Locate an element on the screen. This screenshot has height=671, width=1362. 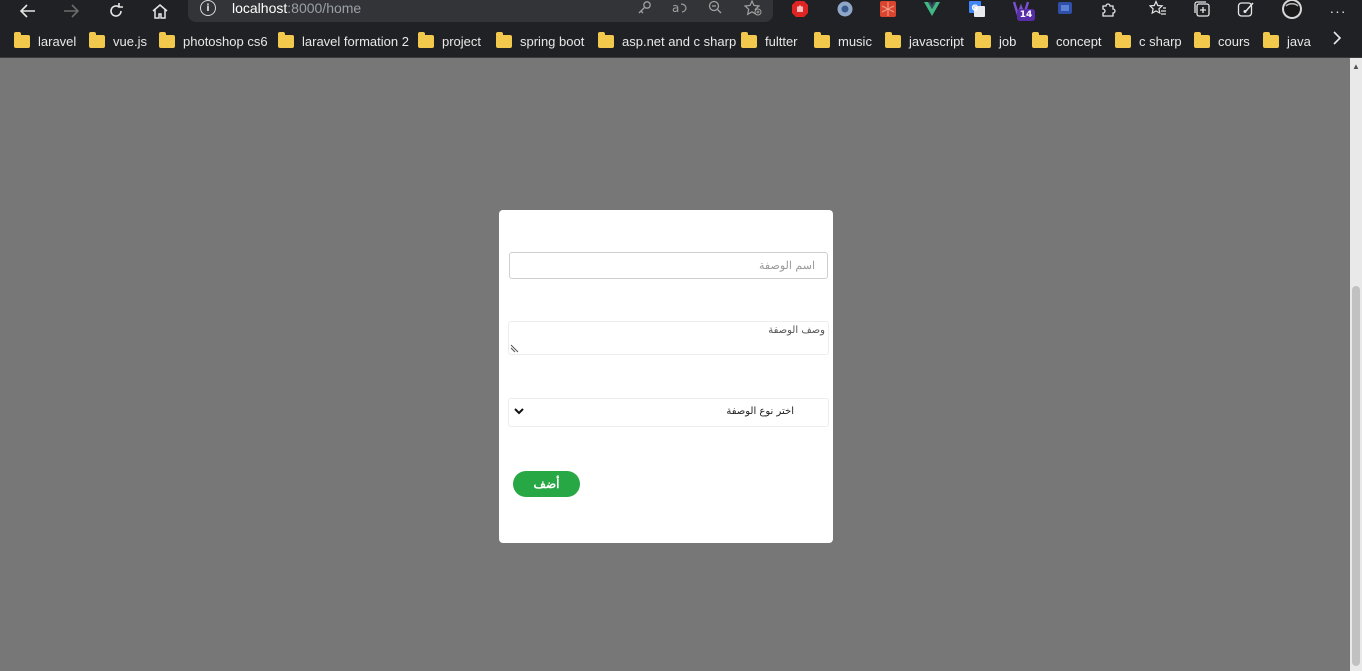
bookmark-folder: spring boot is located at coordinates (540, 41).